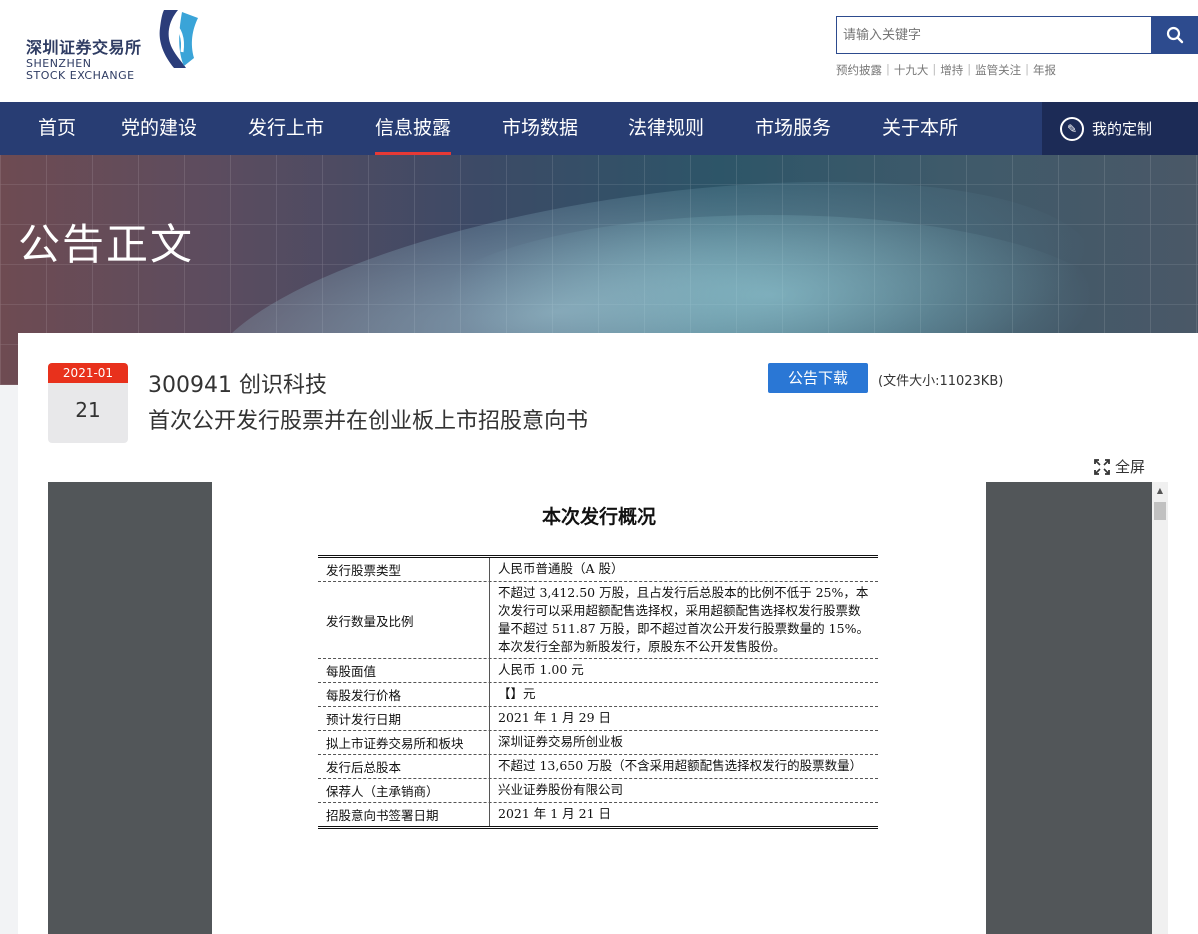 This screenshot has height=934, width=1198. Describe the element at coordinates (57, 128) in the screenshot. I see `nav-home: 首页` at that location.